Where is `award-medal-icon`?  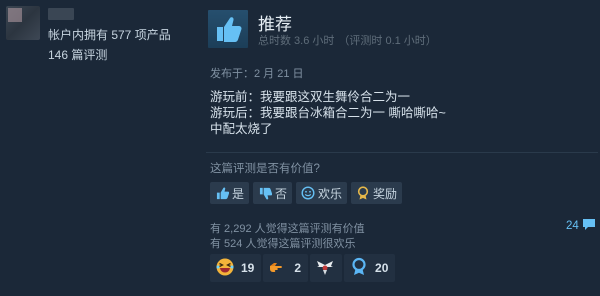 award-medal-icon is located at coordinates (363, 193).